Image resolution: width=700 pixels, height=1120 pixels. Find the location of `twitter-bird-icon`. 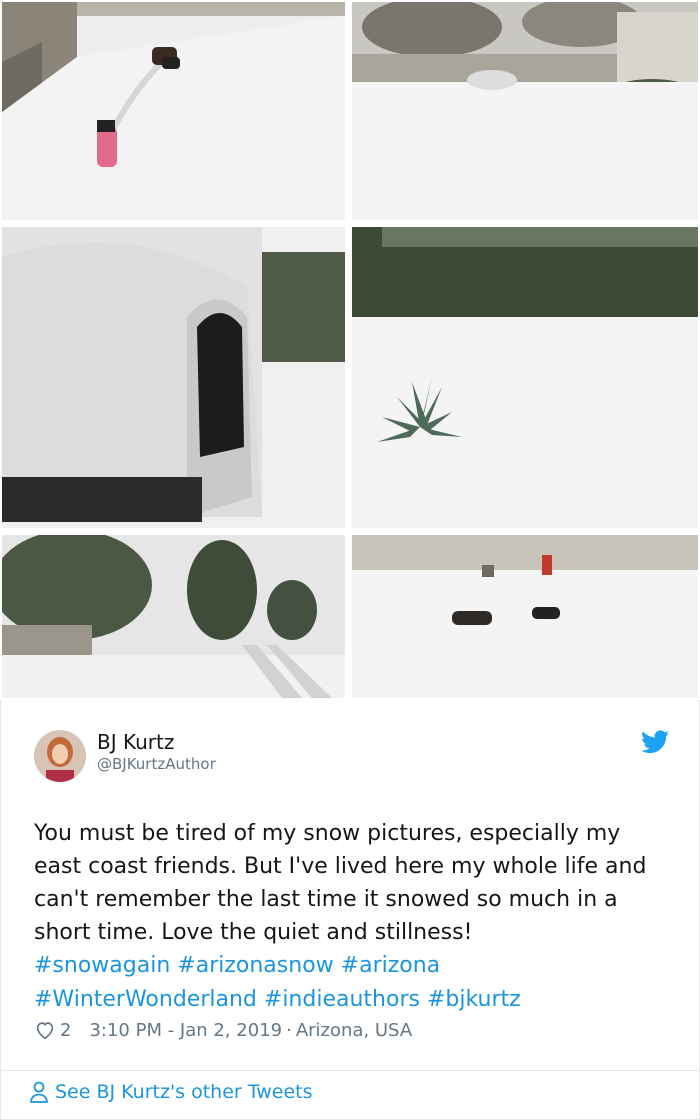

twitter-bird-icon is located at coordinates (655, 742).